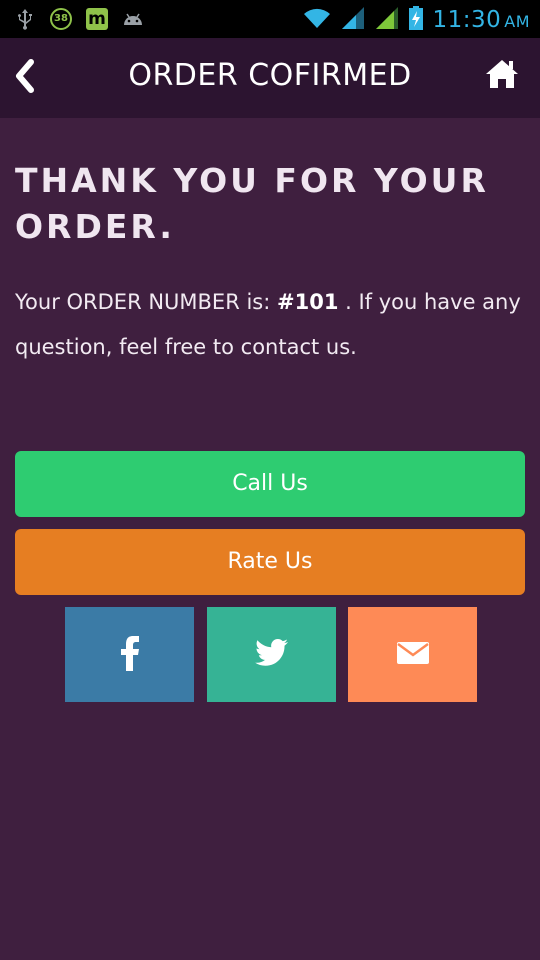 This screenshot has width=540, height=960. I want to click on email-button, so click(412, 654).